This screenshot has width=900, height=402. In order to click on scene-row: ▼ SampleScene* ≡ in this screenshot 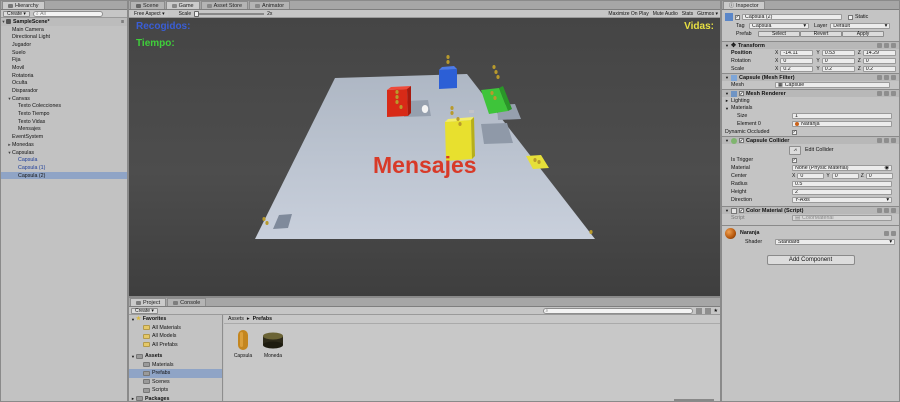, I will do `click(64, 22)`.